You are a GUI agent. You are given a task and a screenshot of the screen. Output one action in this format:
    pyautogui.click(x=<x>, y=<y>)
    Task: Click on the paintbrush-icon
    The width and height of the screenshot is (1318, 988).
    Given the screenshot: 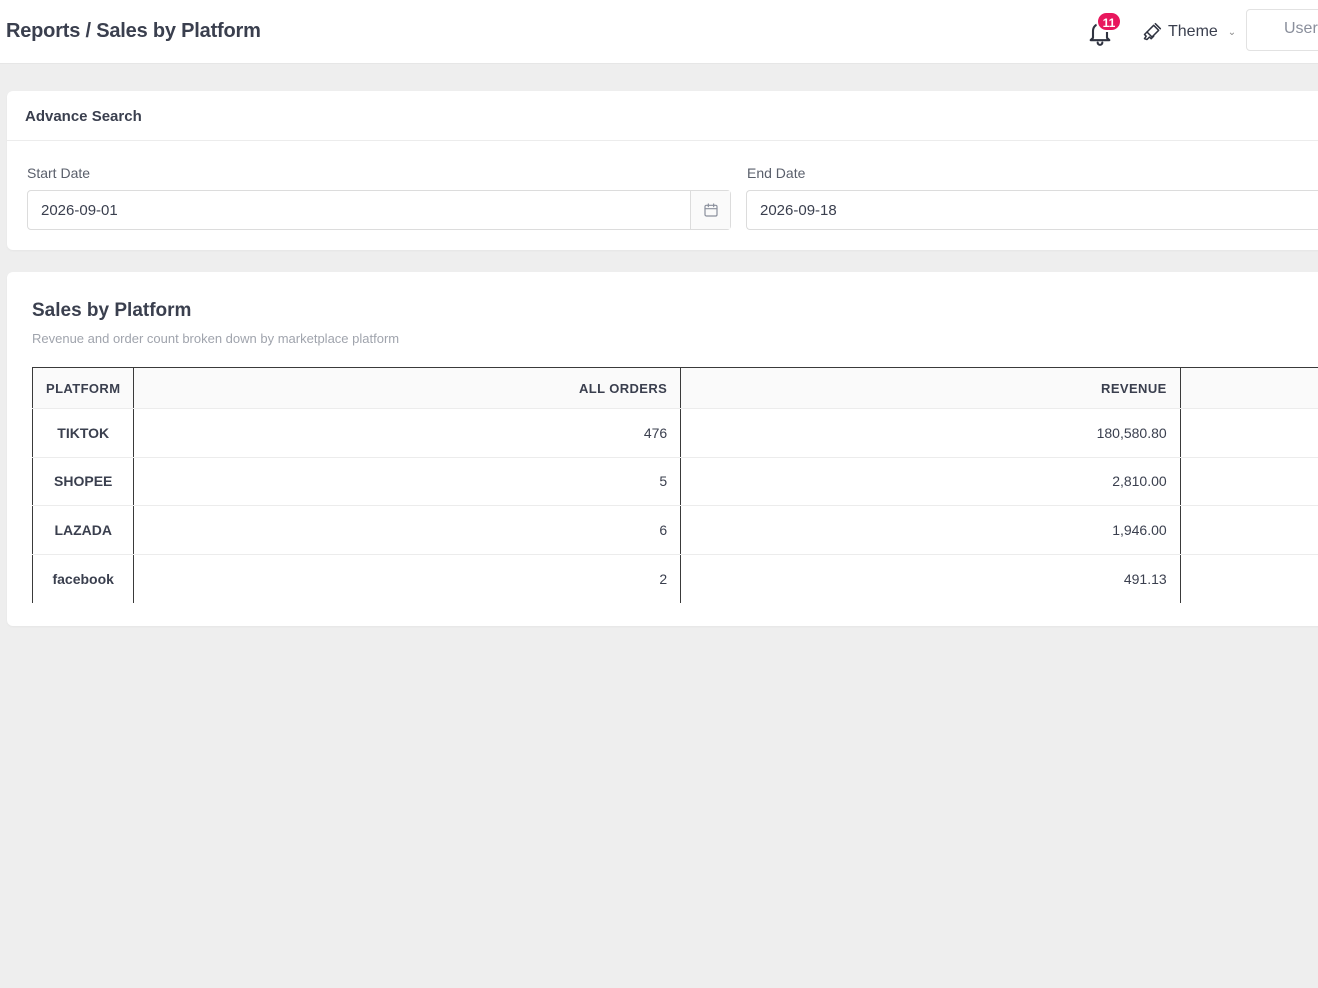 What is the action you would take?
    pyautogui.click(x=1152, y=31)
    